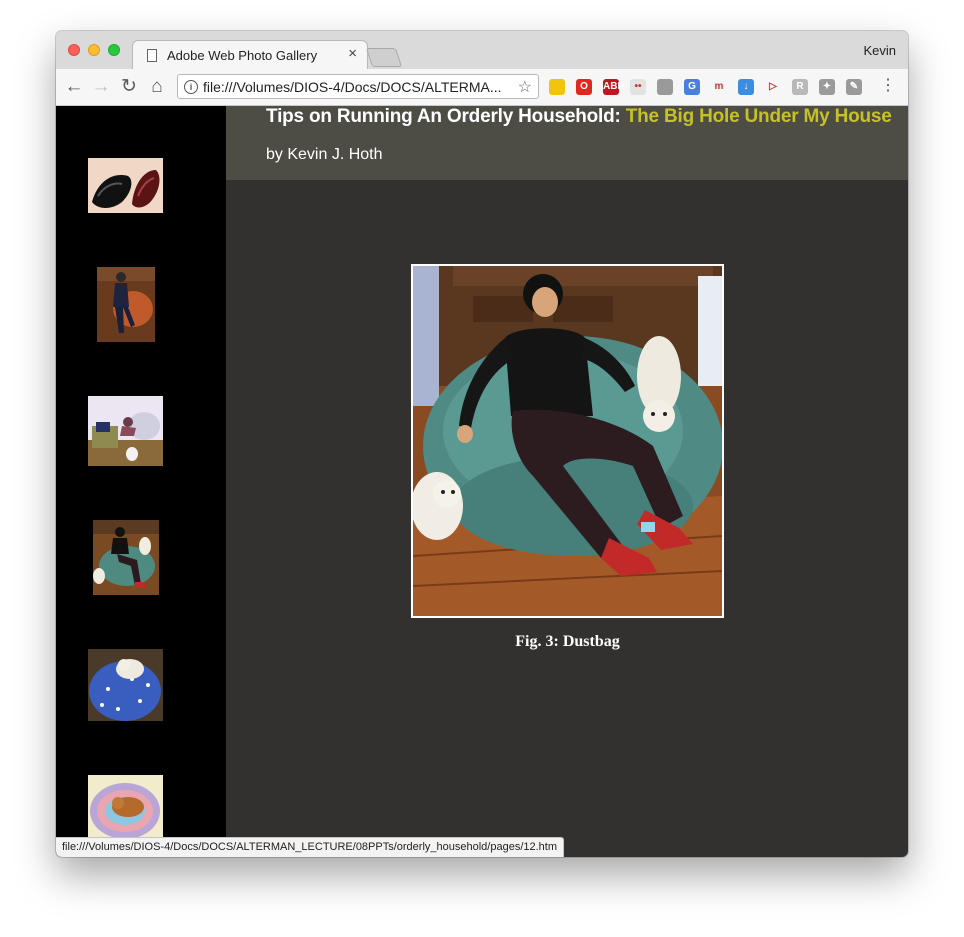  What do you see at coordinates (638, 87) in the screenshot?
I see `flickr-extension-icon: ••` at bounding box center [638, 87].